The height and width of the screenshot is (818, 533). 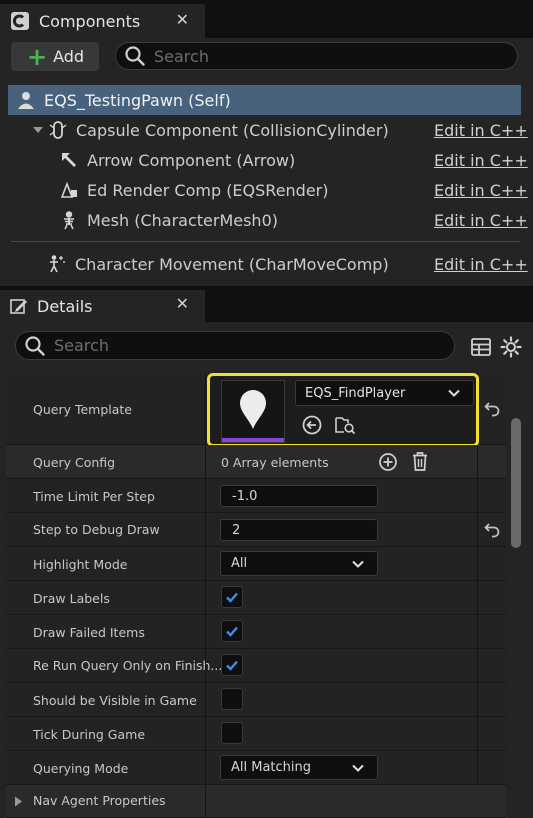 I want to click on tree-label: Mesh (CharacterMesh0), so click(x=182, y=220).